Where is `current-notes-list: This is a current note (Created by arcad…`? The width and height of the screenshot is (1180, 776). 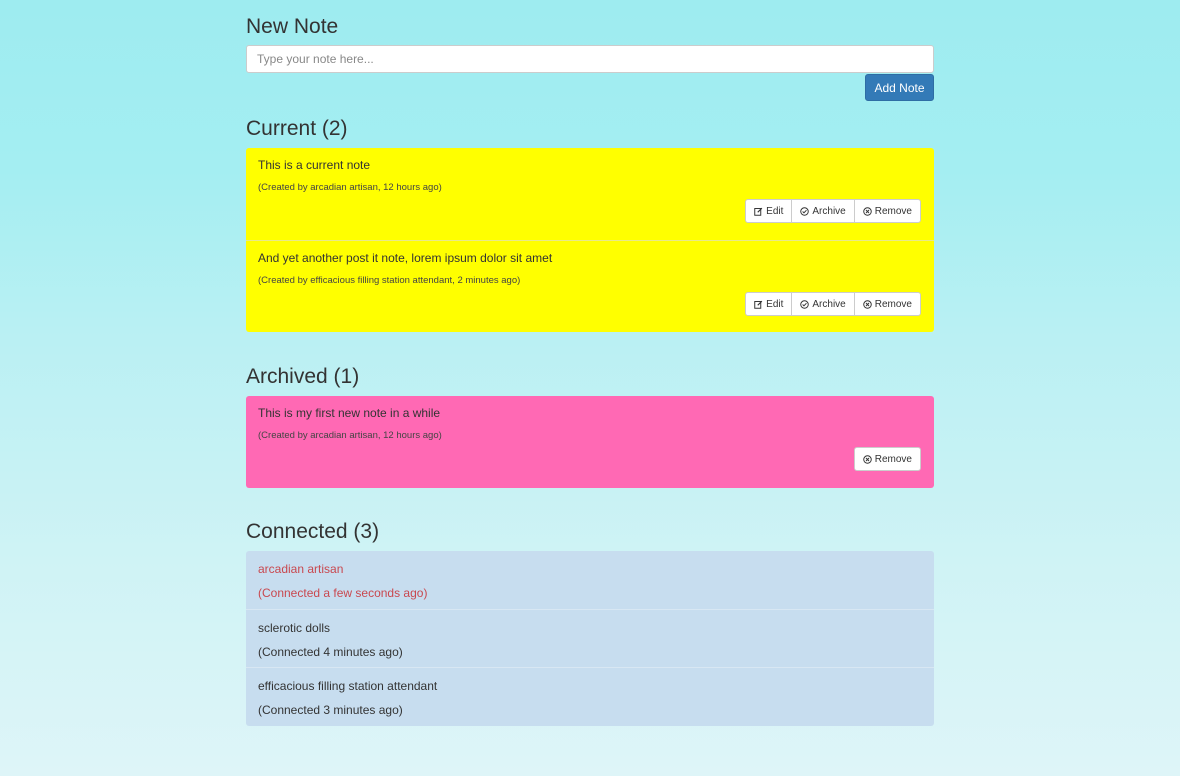
current-notes-list: This is a current note (Created by arcad… is located at coordinates (590, 240).